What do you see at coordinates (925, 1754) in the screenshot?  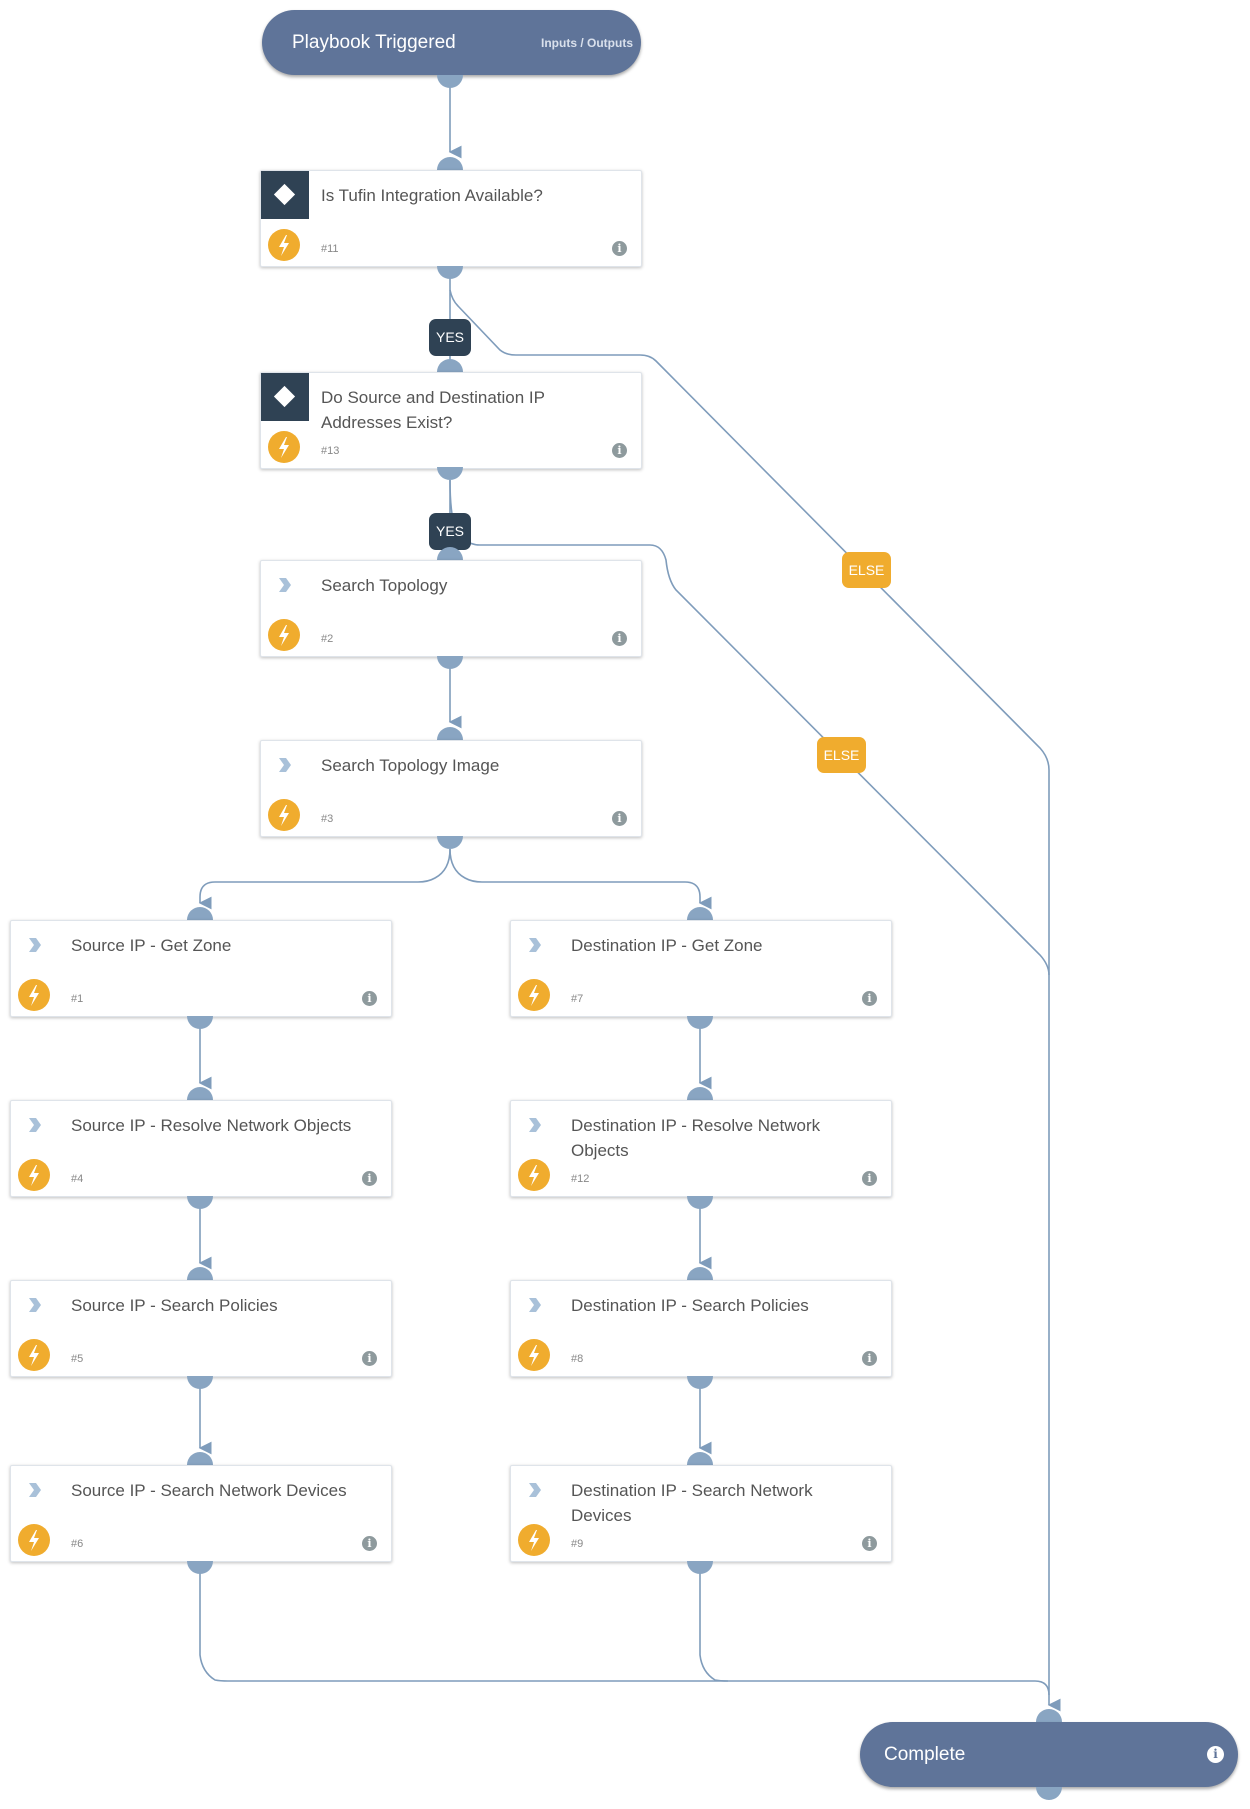 I see `end-node-title: Complete` at bounding box center [925, 1754].